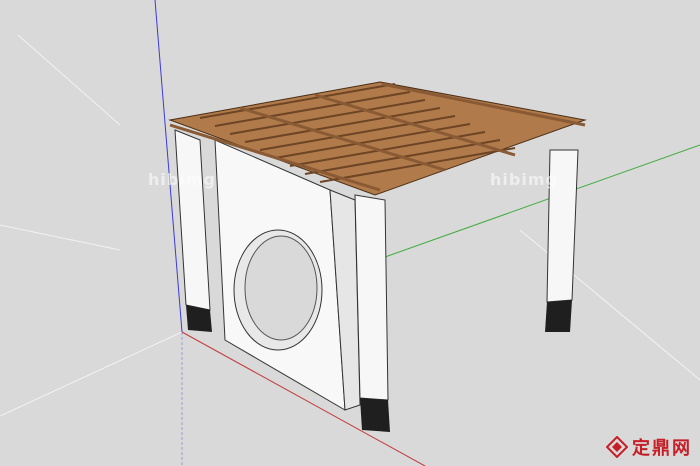 This screenshot has width=700, height=466. I want to click on diamond-logo-icon, so click(617, 447).